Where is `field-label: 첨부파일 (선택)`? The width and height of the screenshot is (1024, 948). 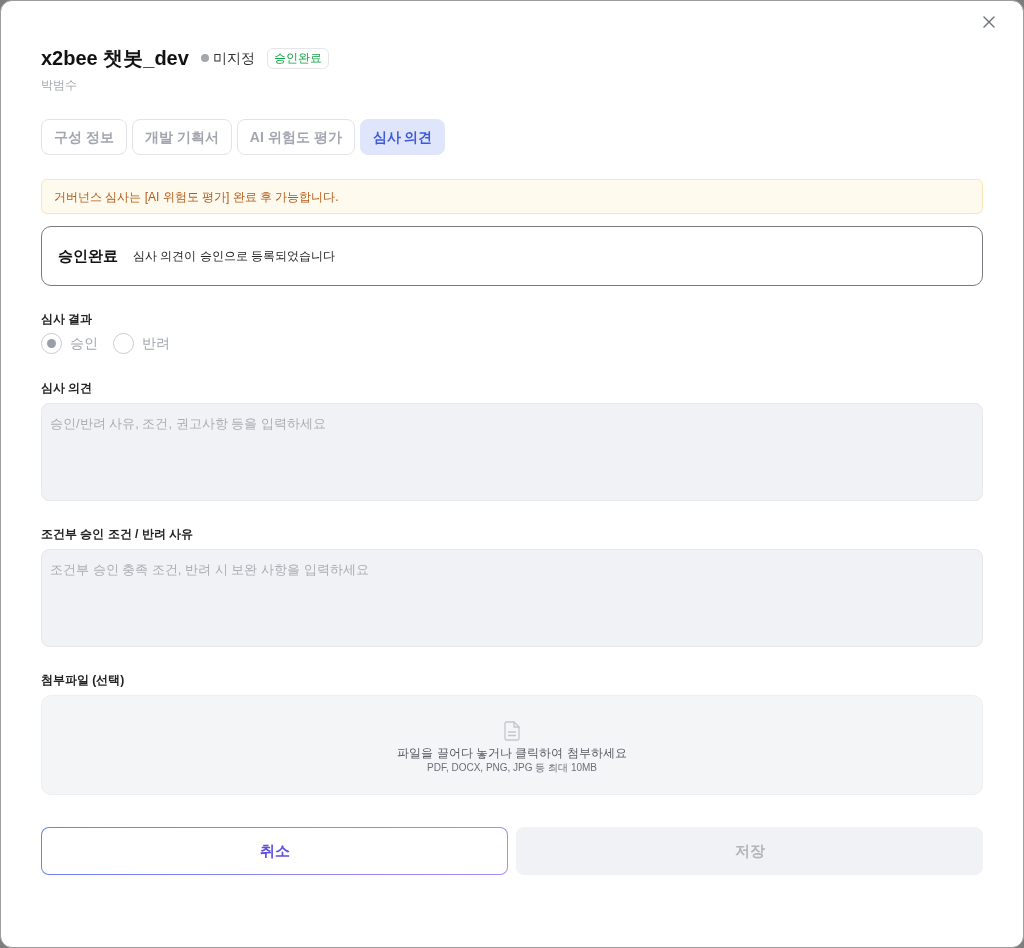
field-label: 첨부파일 (선택) is located at coordinates (83, 680).